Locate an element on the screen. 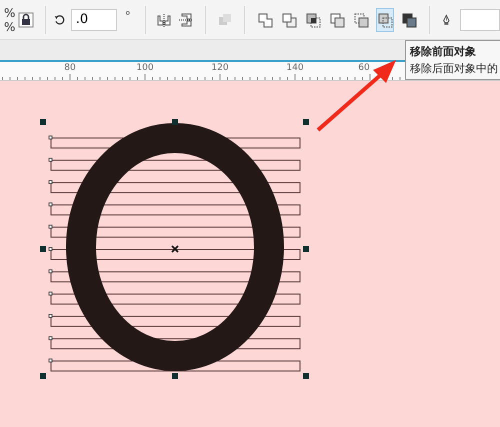 The width and height of the screenshot is (500, 427). back-minus-front-button is located at coordinates (385, 20).